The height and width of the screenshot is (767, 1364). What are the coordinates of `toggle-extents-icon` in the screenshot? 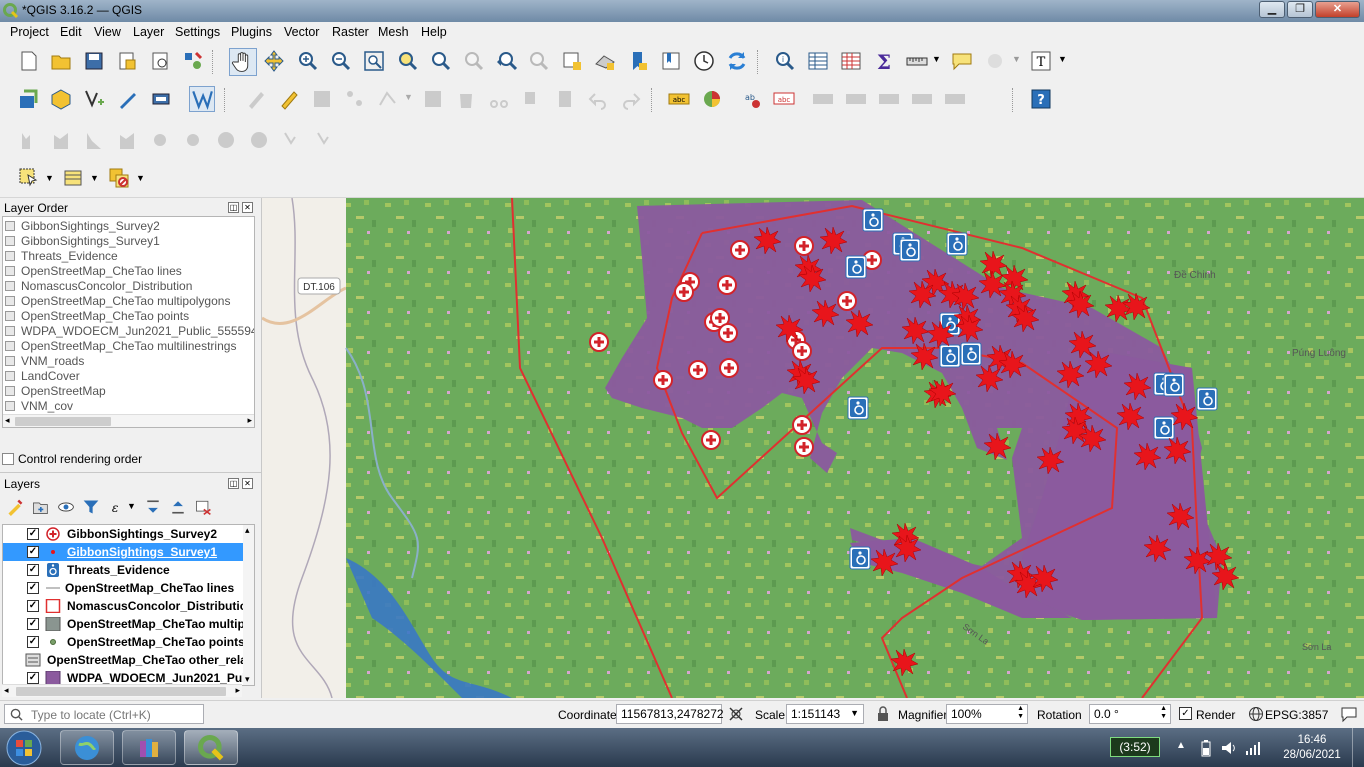 It's located at (736, 714).